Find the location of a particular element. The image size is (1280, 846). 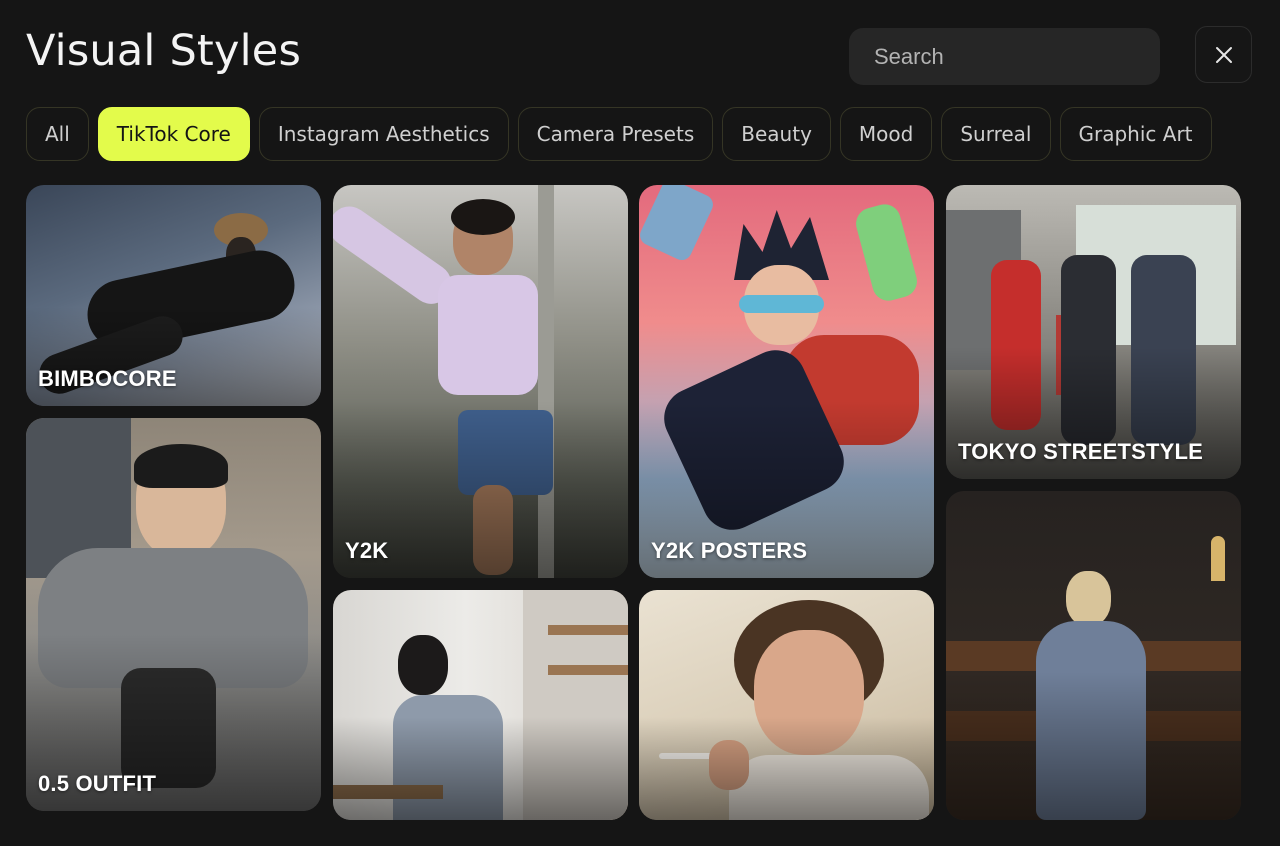

filter-chip-tiktok-core: TikTok Core is located at coordinates (173, 134).